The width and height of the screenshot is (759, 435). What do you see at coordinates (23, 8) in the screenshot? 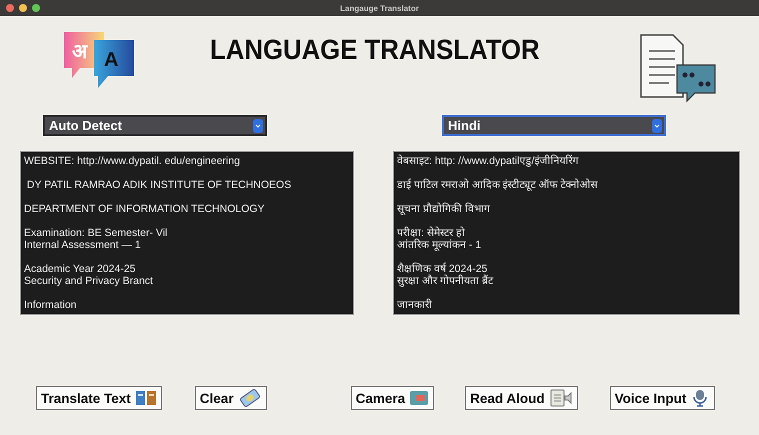
I see `minimize-icon` at bounding box center [23, 8].